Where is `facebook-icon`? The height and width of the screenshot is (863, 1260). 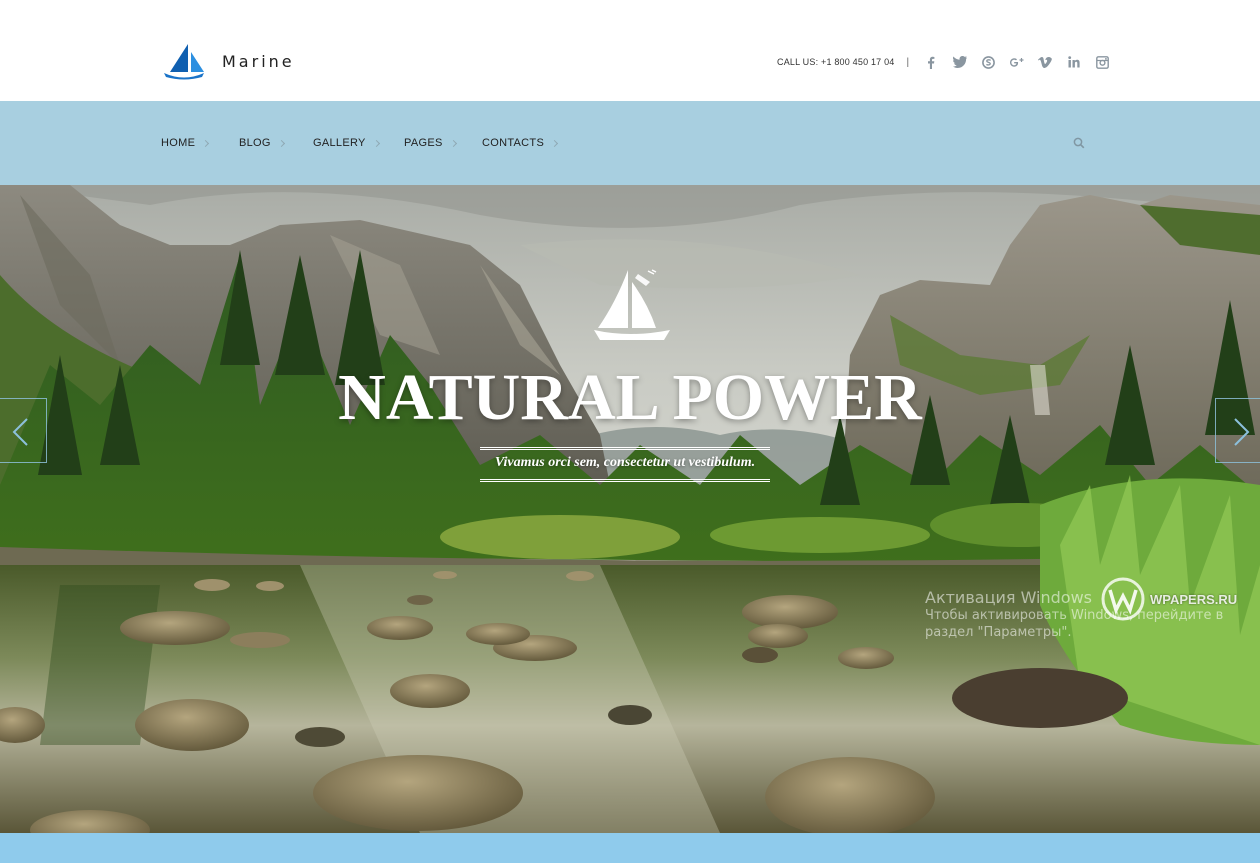
facebook-icon is located at coordinates (931, 62).